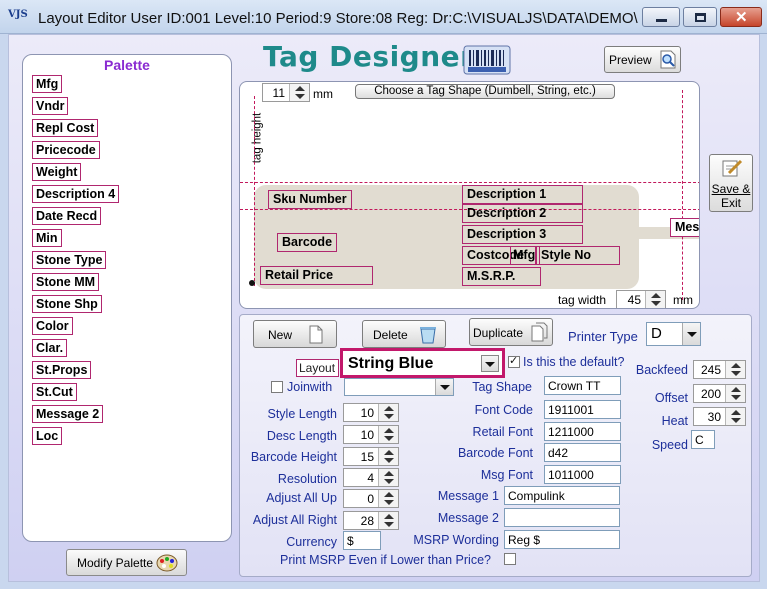  Describe the element at coordinates (700, 17) in the screenshot. I see `maximize-button` at that location.